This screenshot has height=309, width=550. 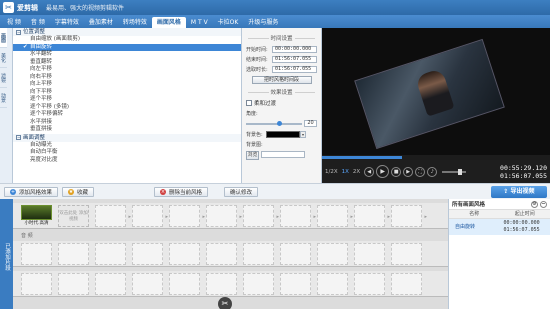 What do you see at coordinates (263, 22) in the screenshot?
I see `tab-upgrade: 升级与服务` at bounding box center [263, 22].